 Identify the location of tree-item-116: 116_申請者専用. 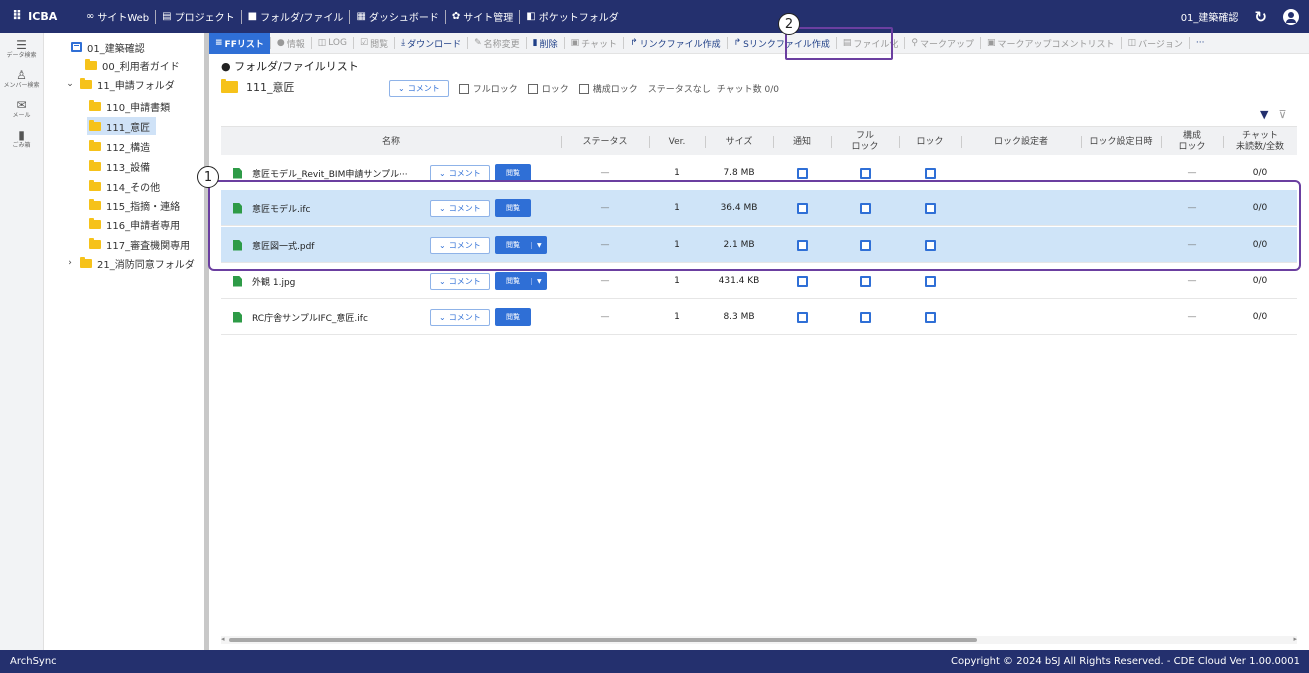
(134, 224).